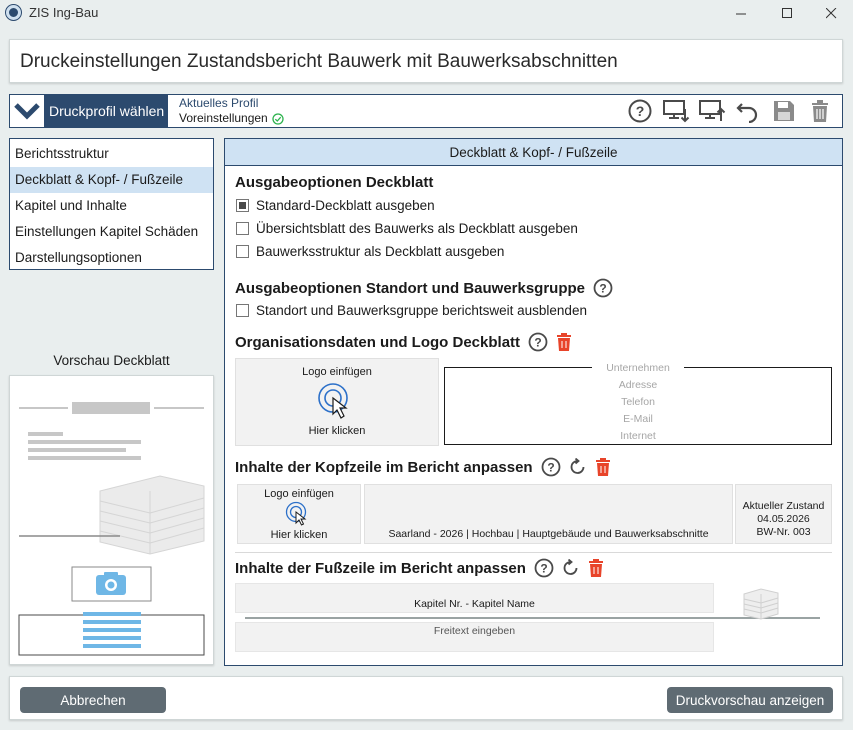  Describe the element at coordinates (783, 532) in the screenshot. I see `header-number-label: BW-Nr. 003` at that location.